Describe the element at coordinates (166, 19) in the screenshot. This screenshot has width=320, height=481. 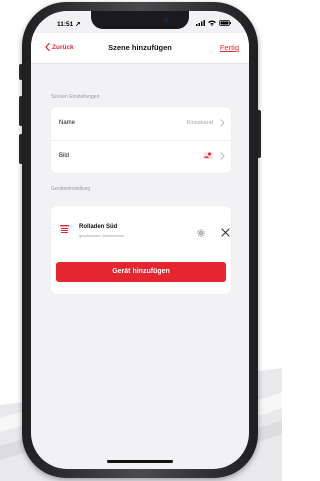
I see `camera-icon` at that location.